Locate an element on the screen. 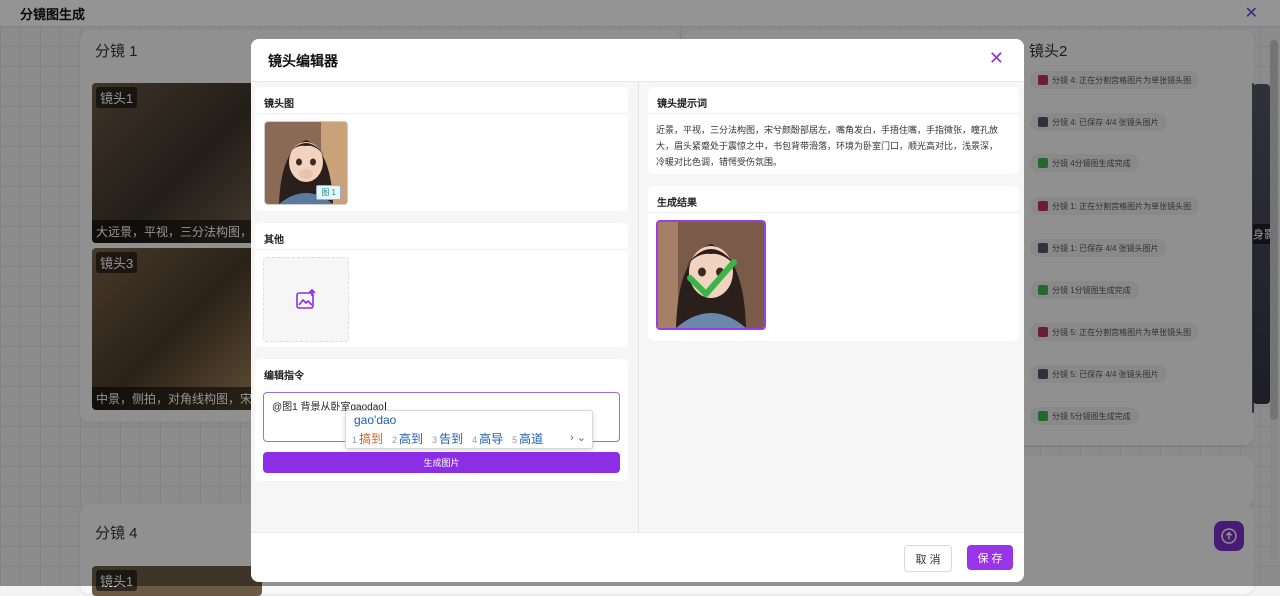 The height and width of the screenshot is (596, 1280). cancel-button: 取 消 is located at coordinates (928, 558).